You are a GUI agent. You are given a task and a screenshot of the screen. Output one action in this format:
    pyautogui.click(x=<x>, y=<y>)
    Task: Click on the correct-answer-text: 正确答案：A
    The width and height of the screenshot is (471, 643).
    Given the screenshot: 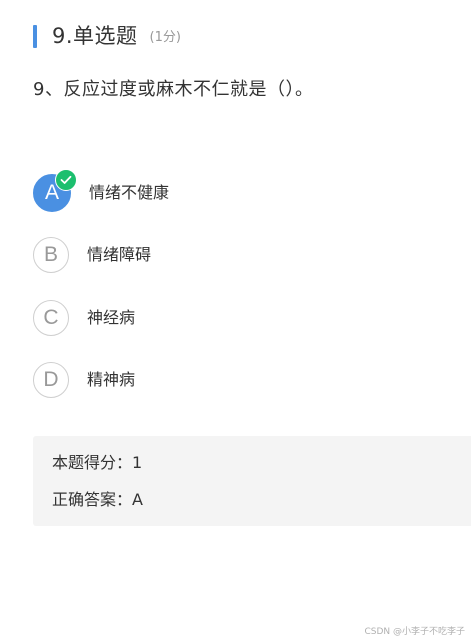 What is the action you would take?
    pyautogui.click(x=97, y=499)
    